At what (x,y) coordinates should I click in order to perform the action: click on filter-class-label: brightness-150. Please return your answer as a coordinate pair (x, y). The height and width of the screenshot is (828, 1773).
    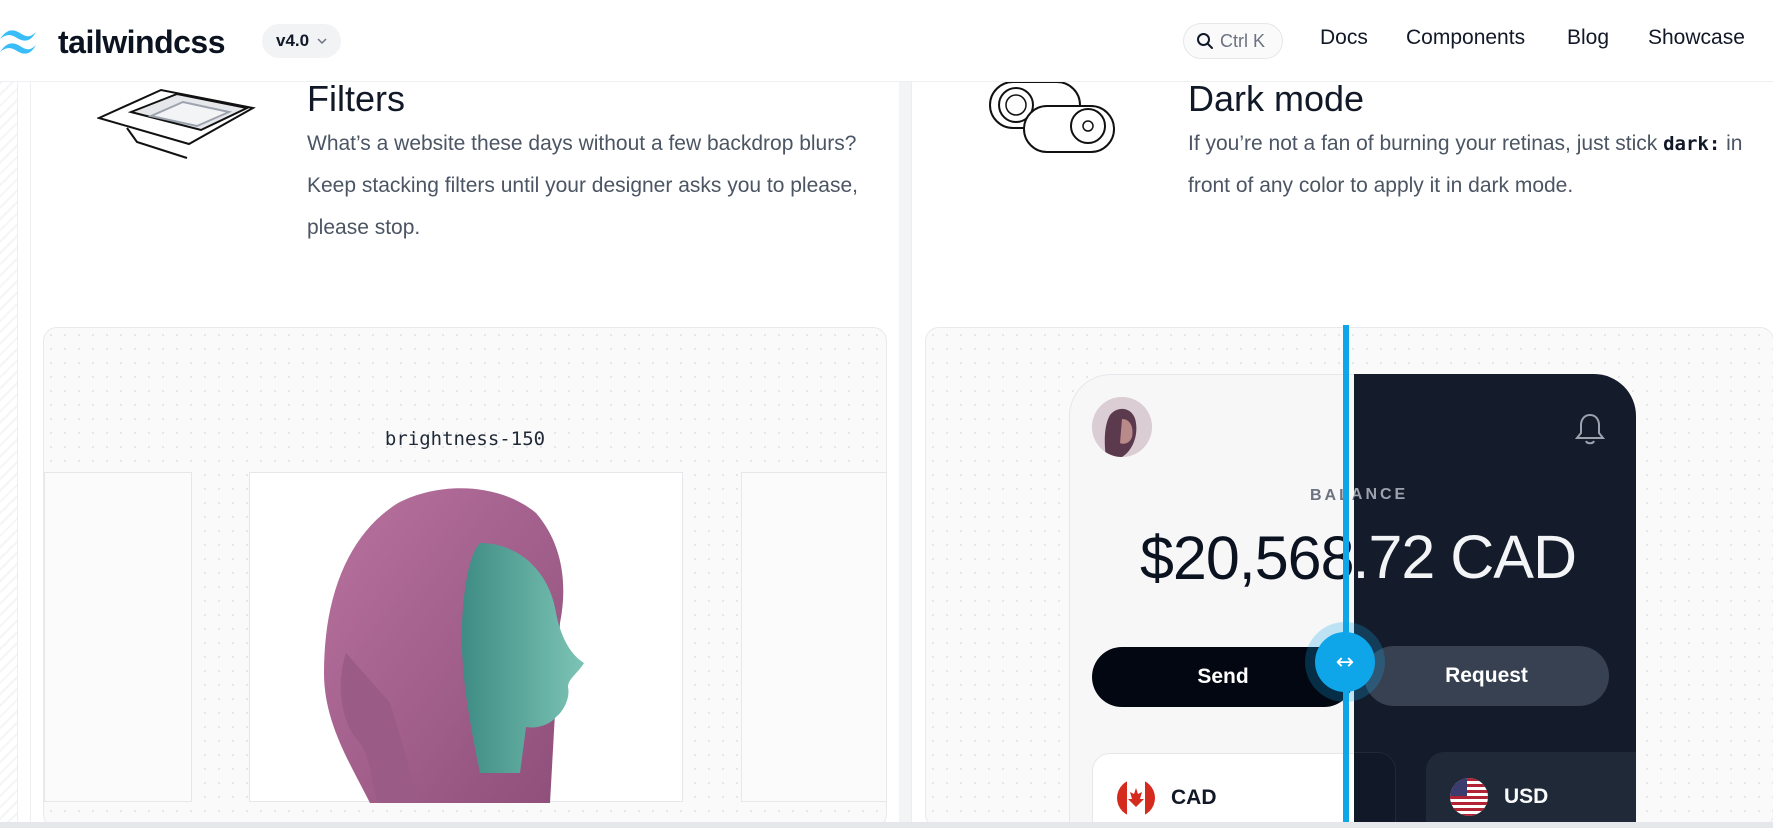
    Looking at the image, I should click on (465, 439).